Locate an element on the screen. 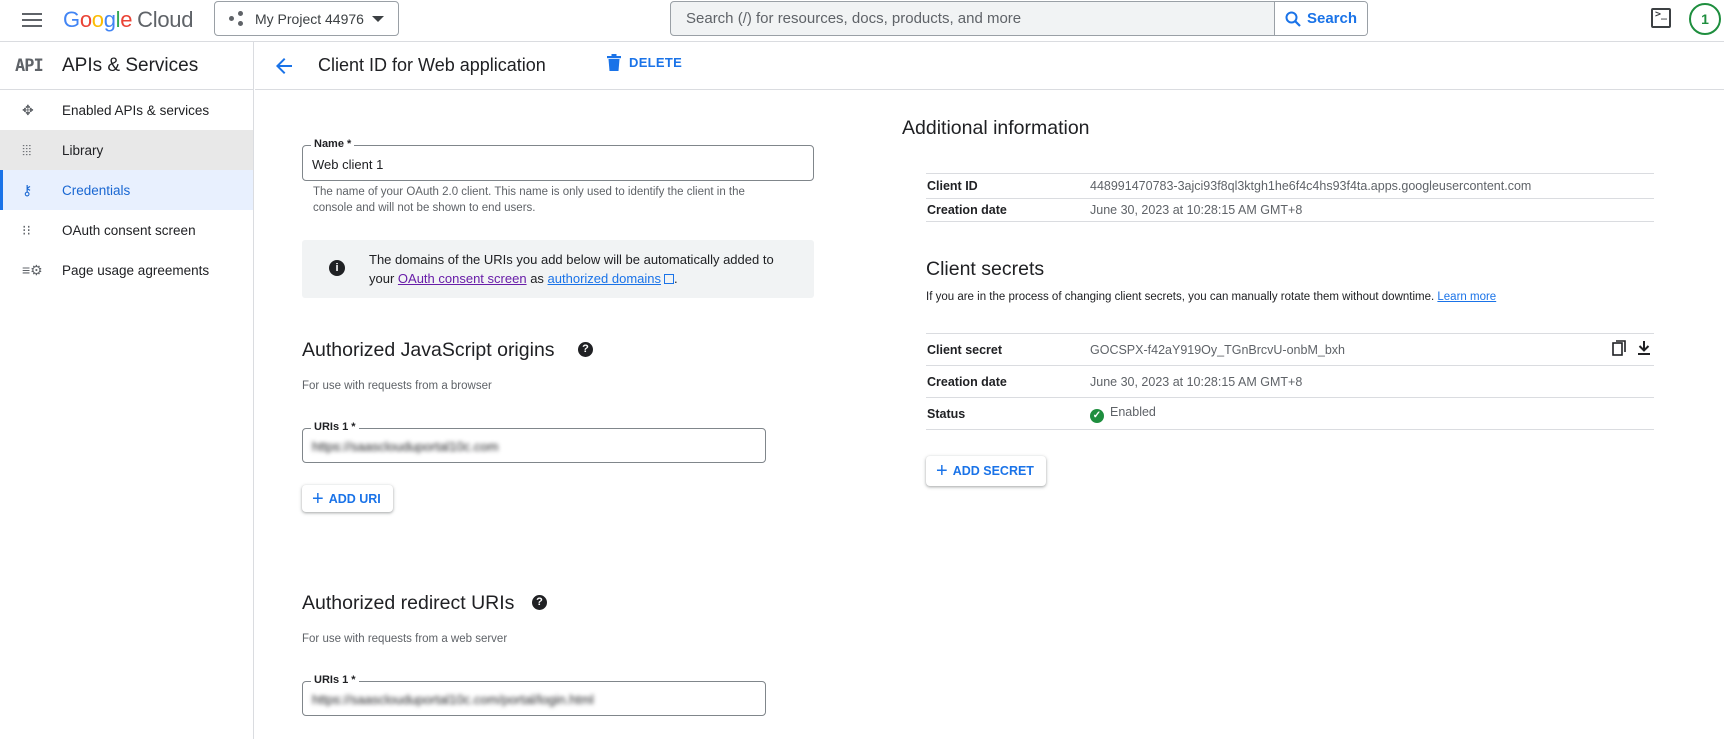  add-secret-button: + ADD SECRET is located at coordinates (986, 471).